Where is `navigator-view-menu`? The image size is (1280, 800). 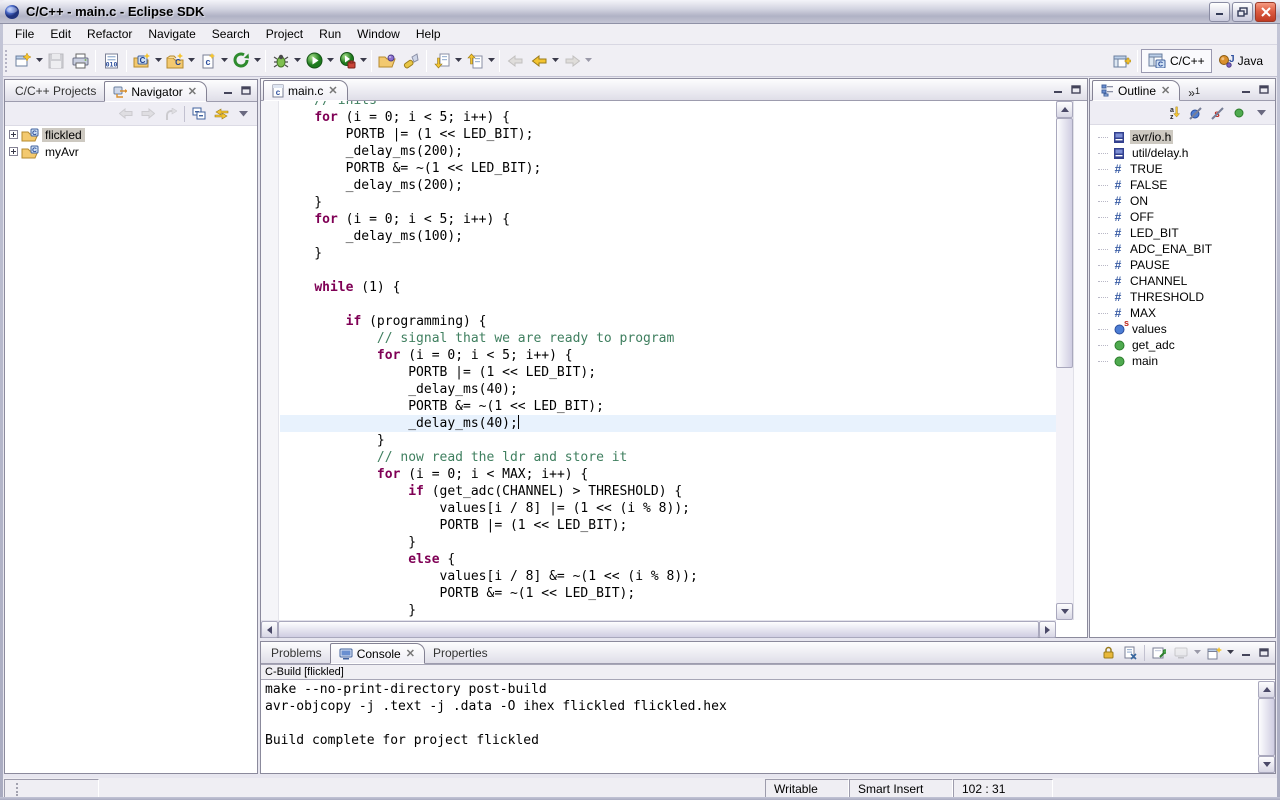 navigator-view-menu is located at coordinates (243, 114).